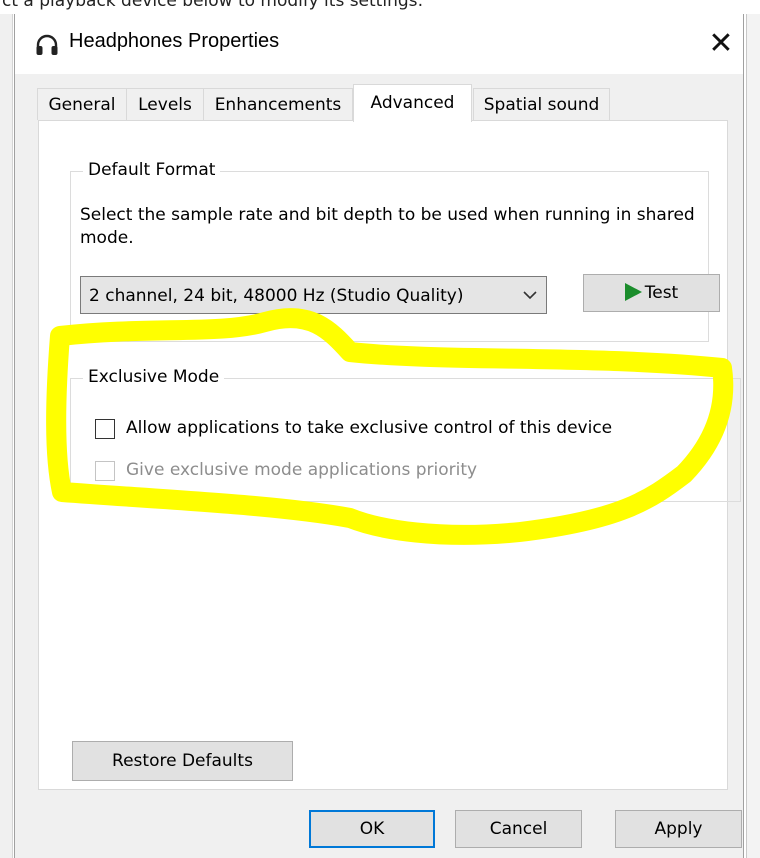  I want to click on headphones-icon, so click(47, 44).